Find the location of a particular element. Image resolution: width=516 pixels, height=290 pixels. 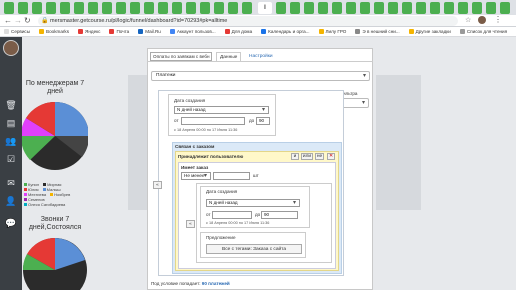

source-select: Платежи is located at coordinates (260, 76).